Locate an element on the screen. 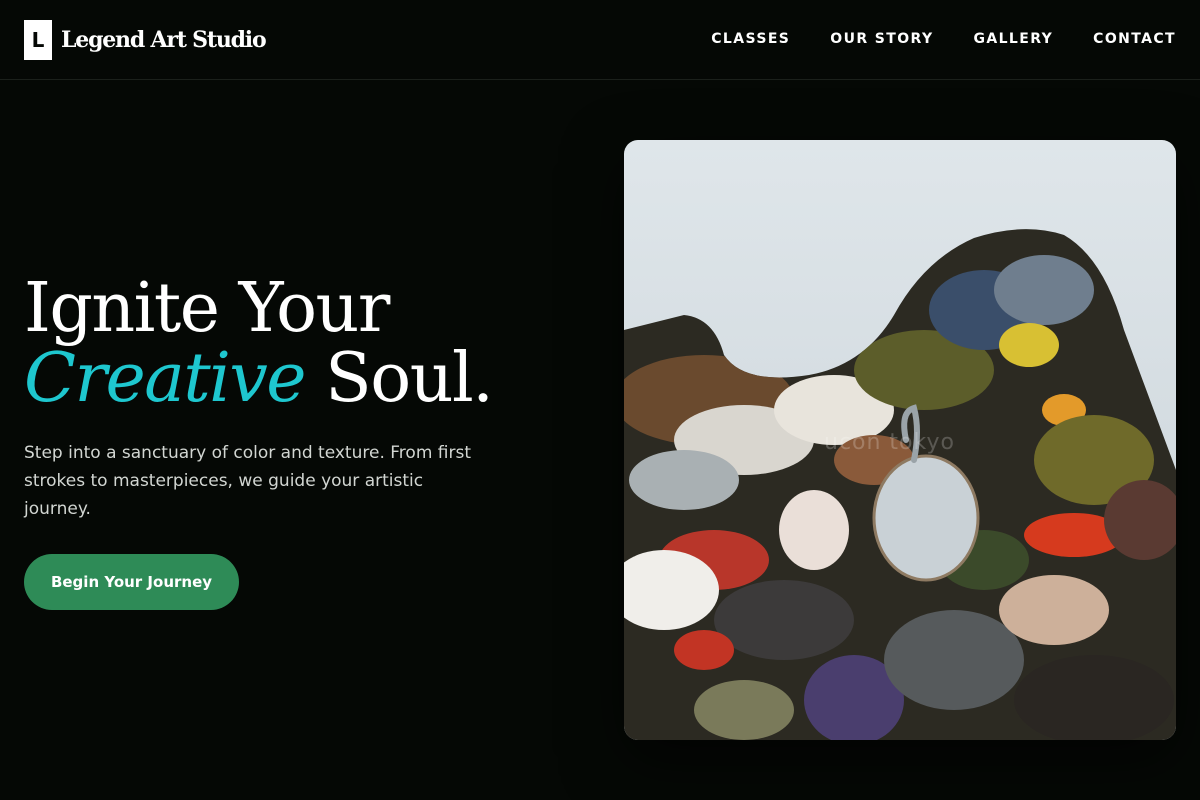  hero-heading-end: Soul. is located at coordinates (399, 378).